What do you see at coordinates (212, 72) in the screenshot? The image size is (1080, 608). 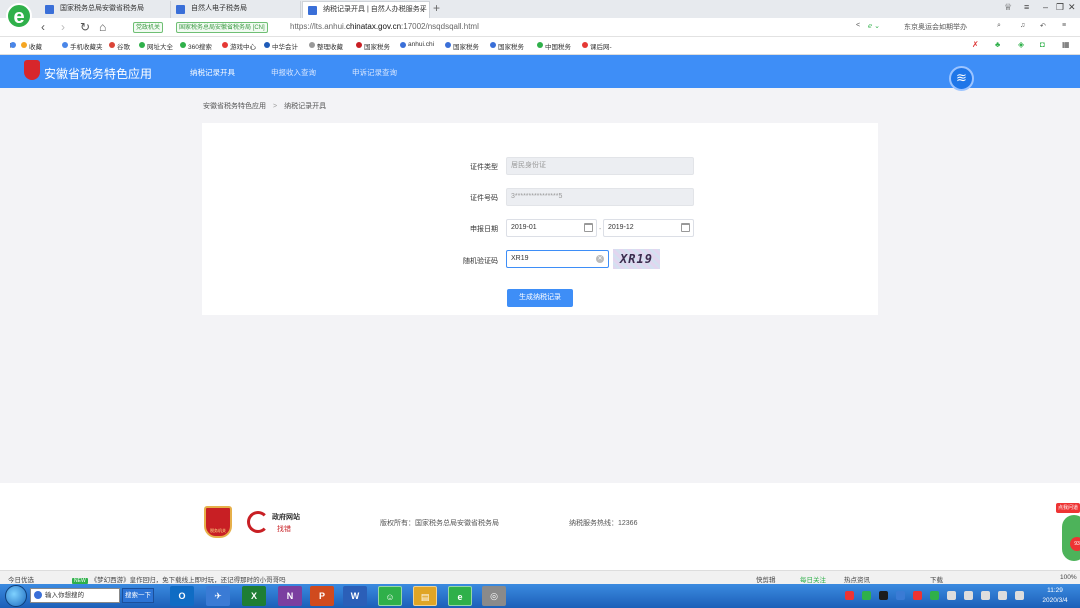 I see `nav-tax-record: 纳税记录开具` at bounding box center [212, 72].